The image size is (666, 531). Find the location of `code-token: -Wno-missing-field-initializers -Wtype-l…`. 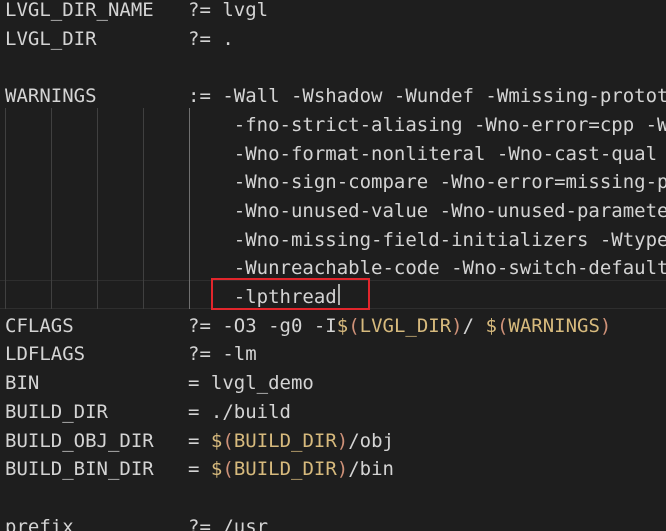

code-token: -Wno-missing-field-initializers -Wtype-l… is located at coordinates (449, 239).